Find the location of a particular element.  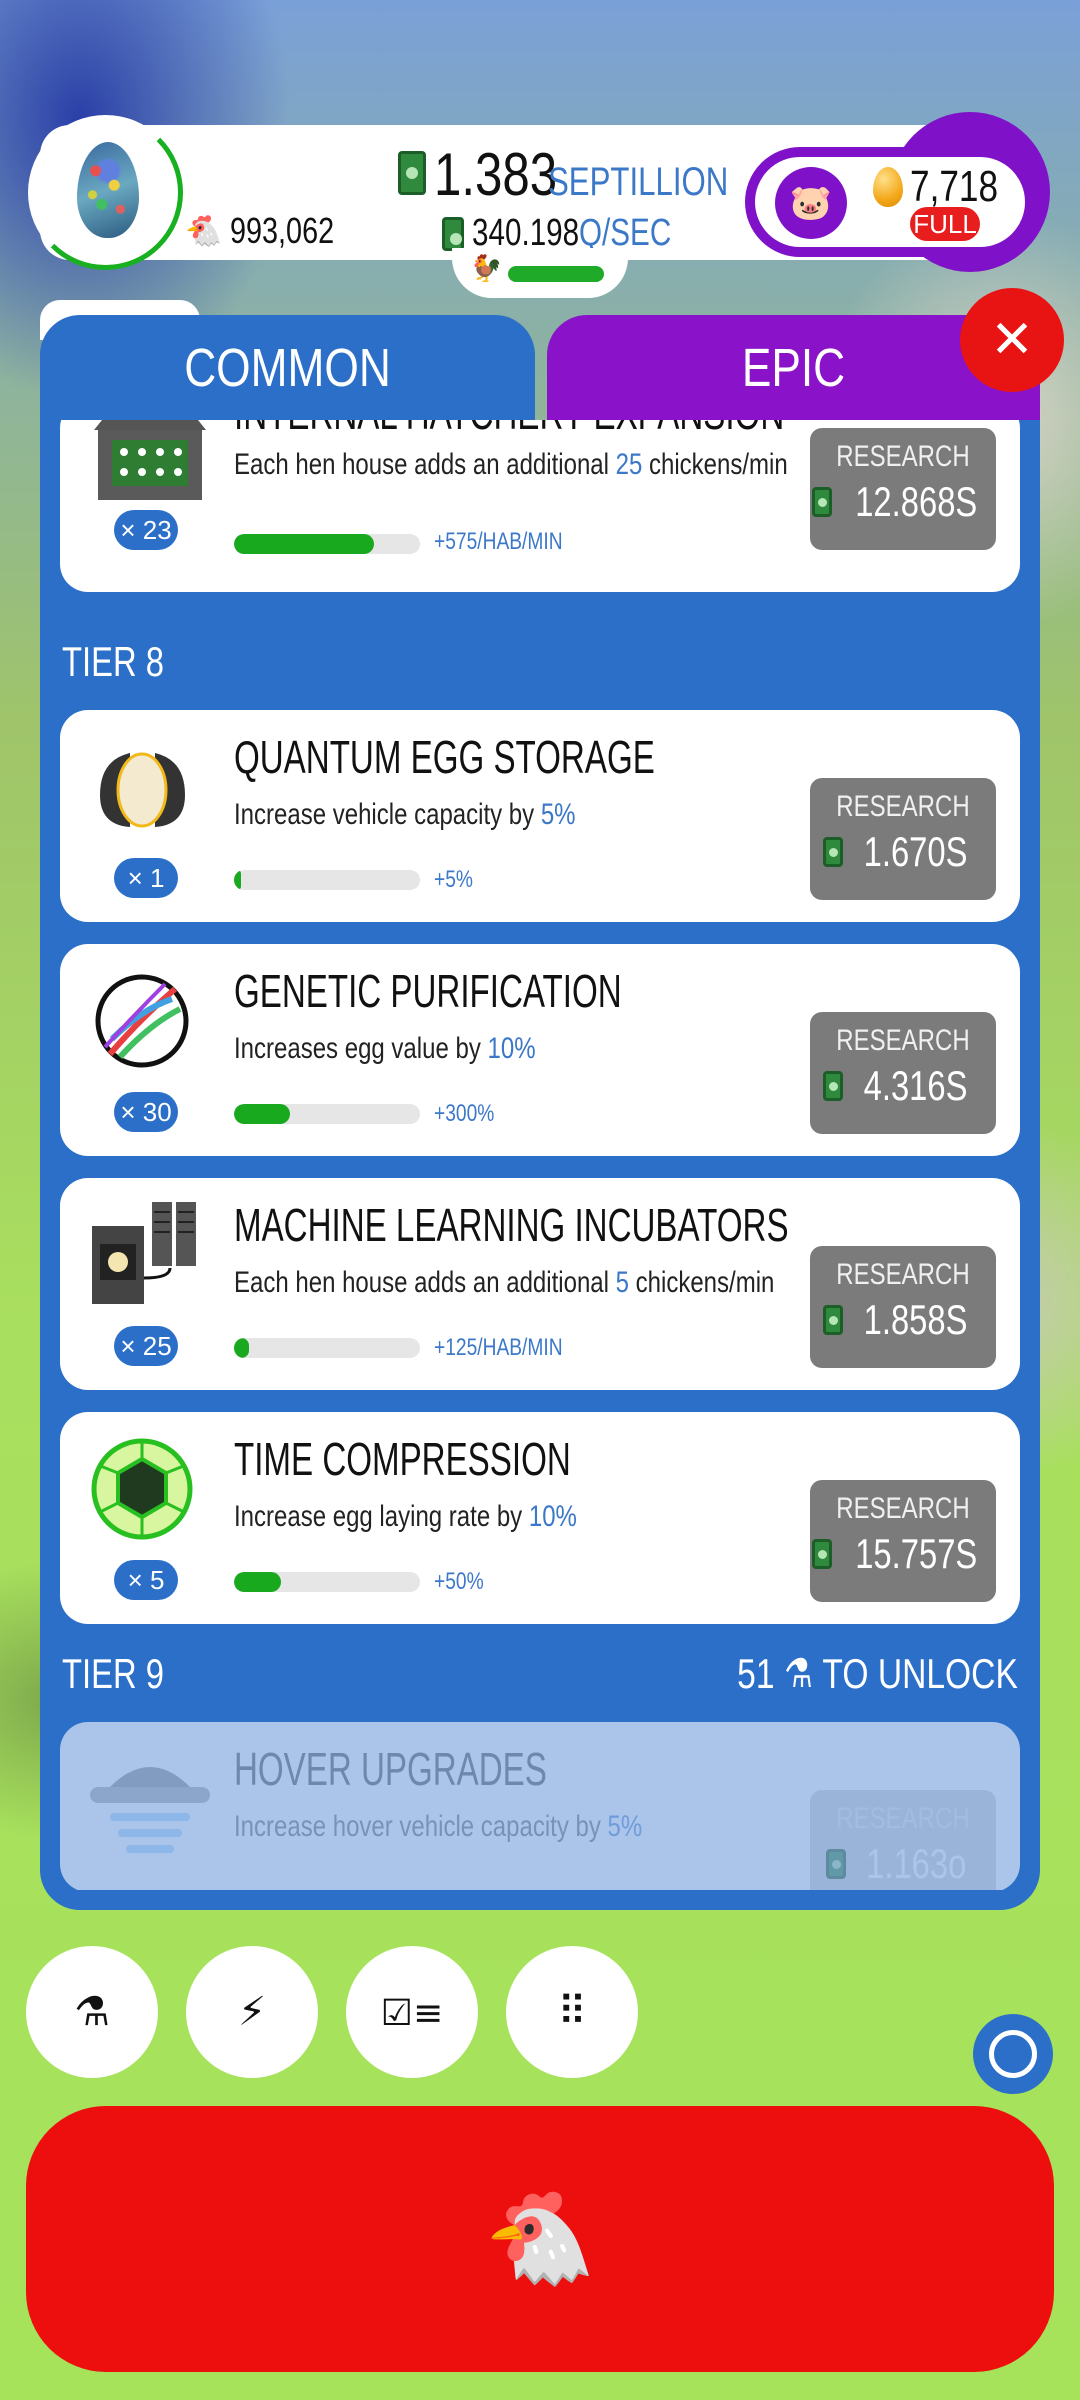

time-sphere-icon is located at coordinates (142, 1489).